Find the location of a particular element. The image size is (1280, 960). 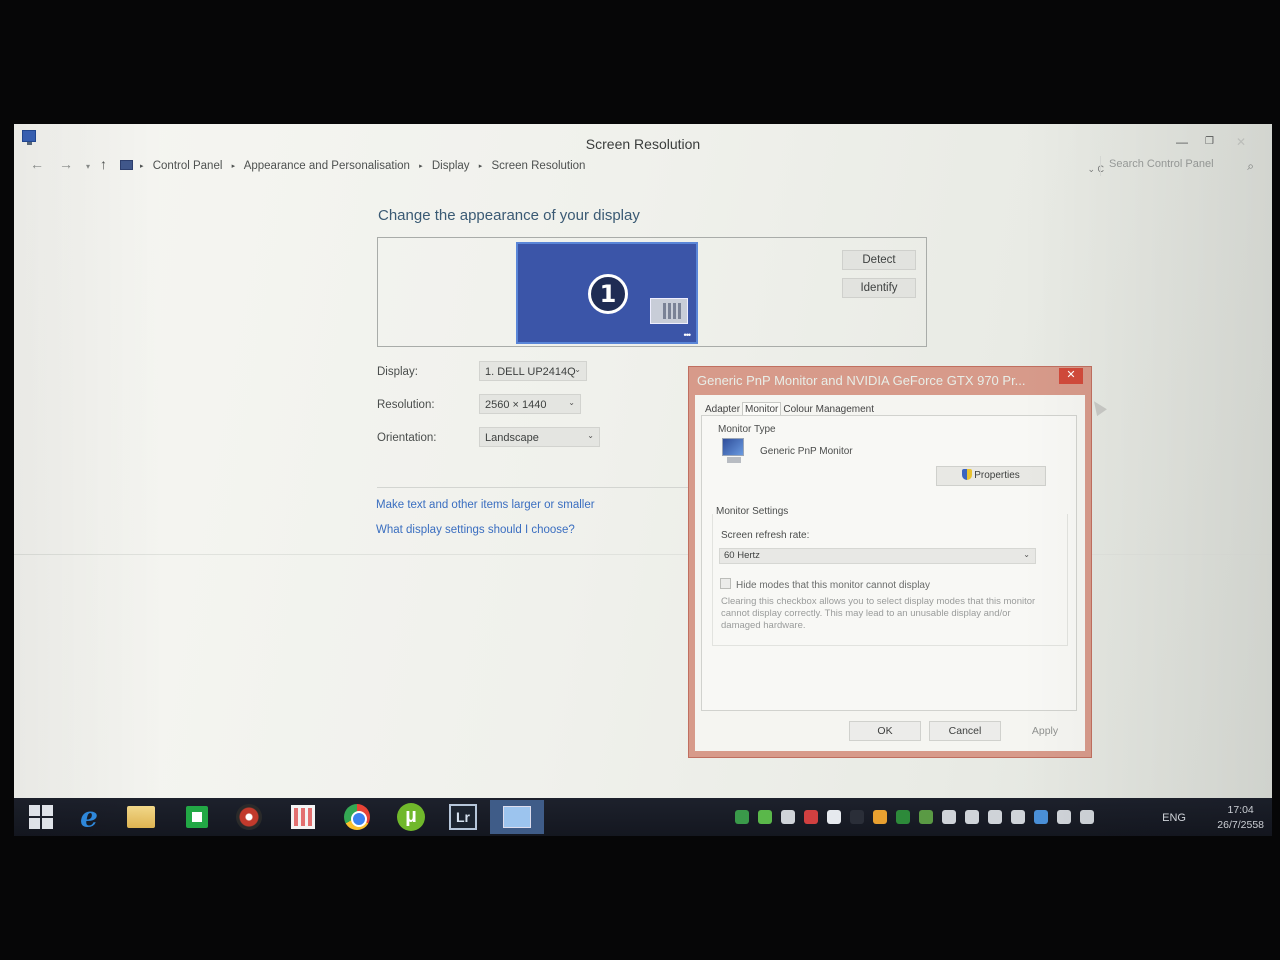

display-select-value: 1. DELL UP2414Q is located at coordinates (530, 372).